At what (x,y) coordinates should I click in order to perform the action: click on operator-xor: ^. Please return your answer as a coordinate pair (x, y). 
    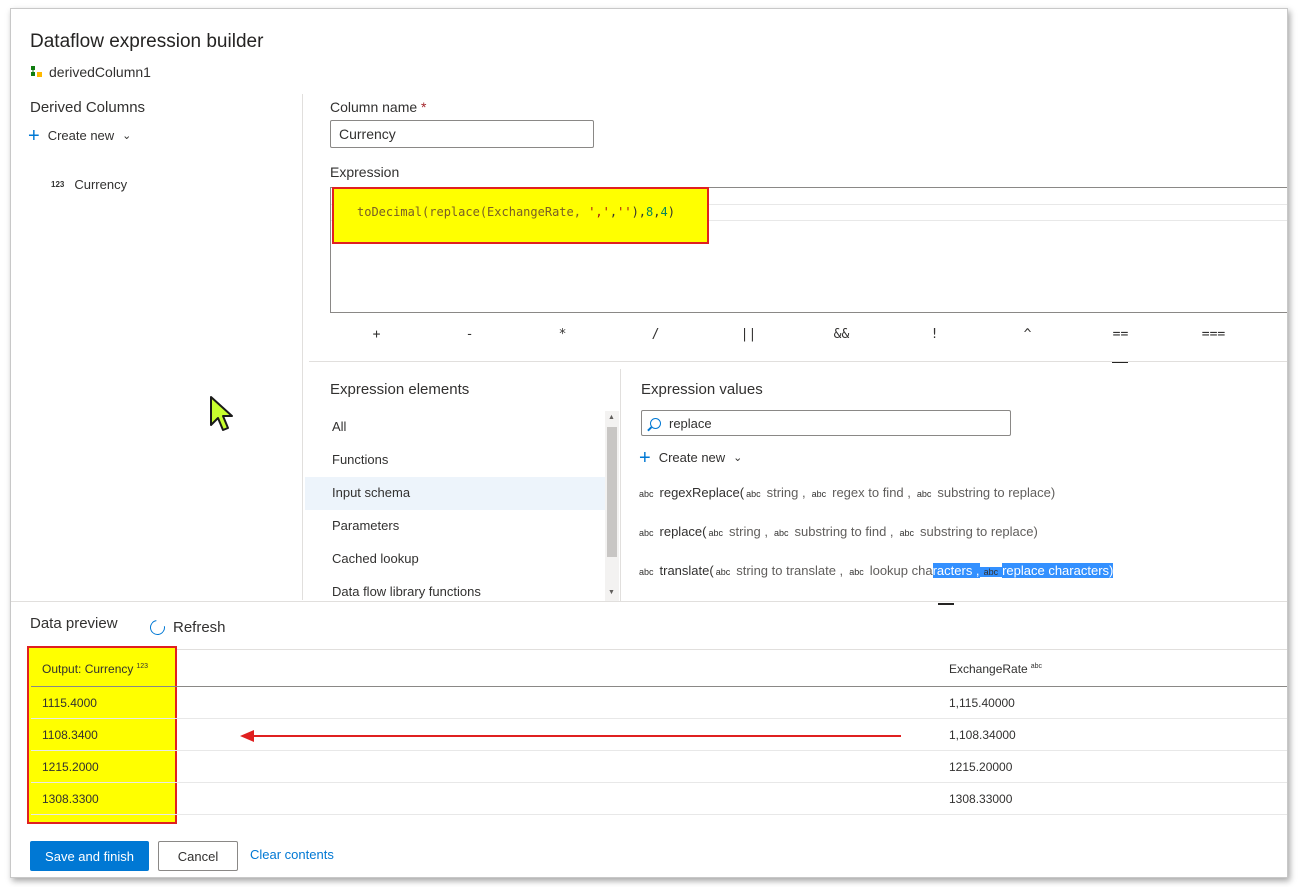
    Looking at the image, I should click on (1027, 337).